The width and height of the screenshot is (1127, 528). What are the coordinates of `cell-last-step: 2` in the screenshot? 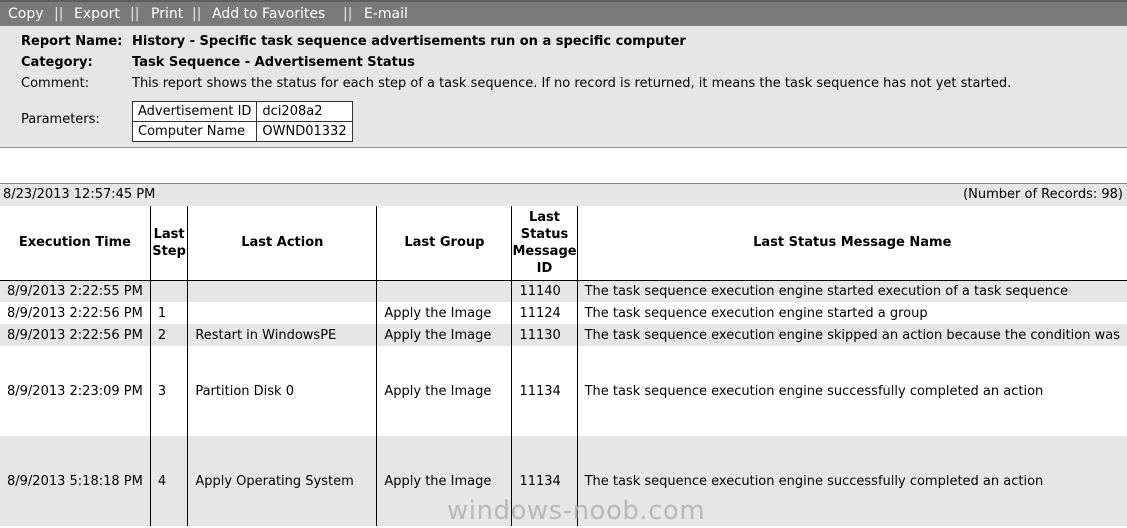 It's located at (169, 335).